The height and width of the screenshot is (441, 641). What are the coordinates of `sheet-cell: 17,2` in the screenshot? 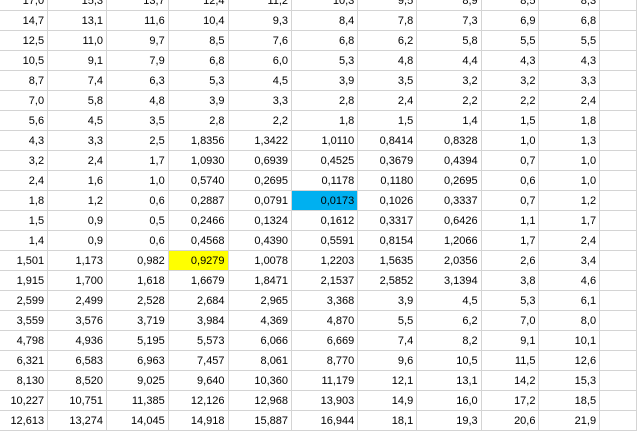 It's located at (510, 400).